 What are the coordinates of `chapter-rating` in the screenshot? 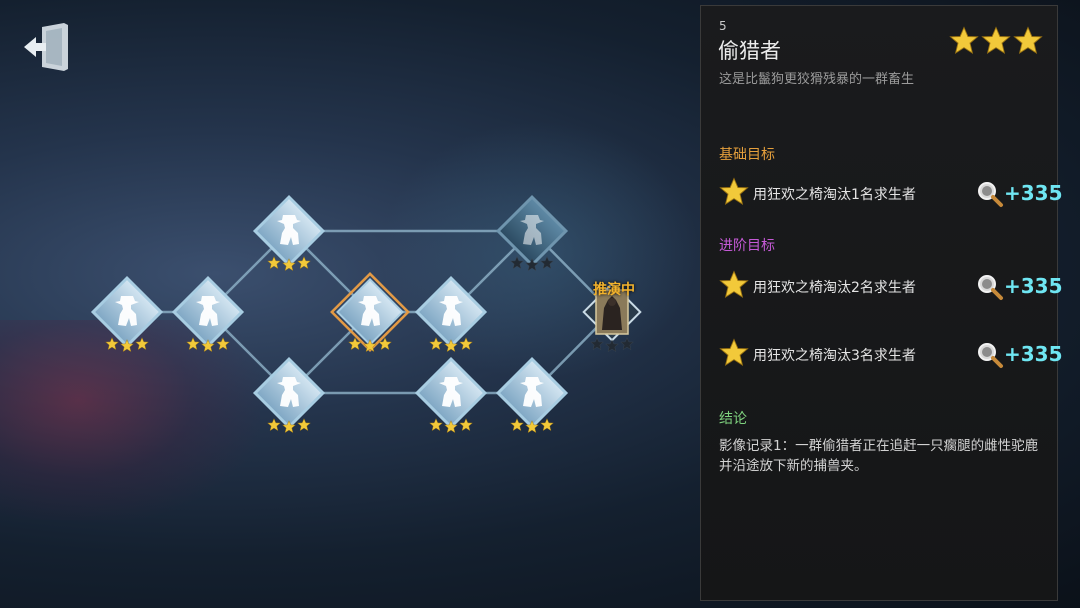 It's located at (996, 41).